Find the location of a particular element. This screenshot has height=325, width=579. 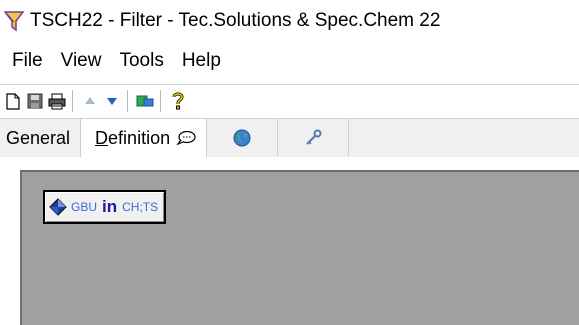

tab-bar-filler is located at coordinates (464, 138).